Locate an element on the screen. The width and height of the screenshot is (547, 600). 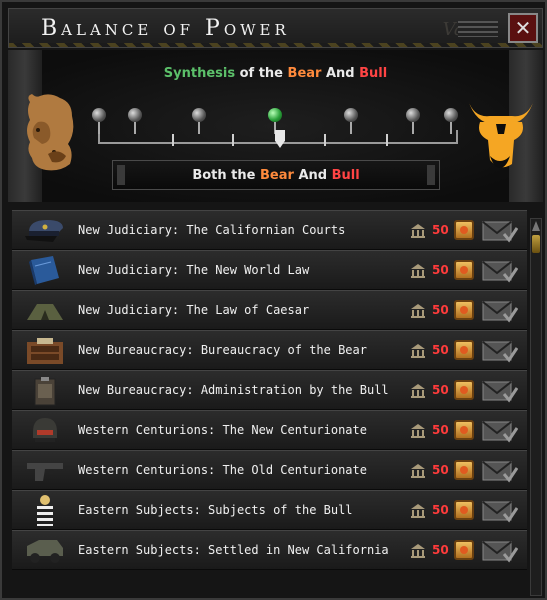
balance-range-label: Both the Bear And Bull is located at coordinates (276, 175).